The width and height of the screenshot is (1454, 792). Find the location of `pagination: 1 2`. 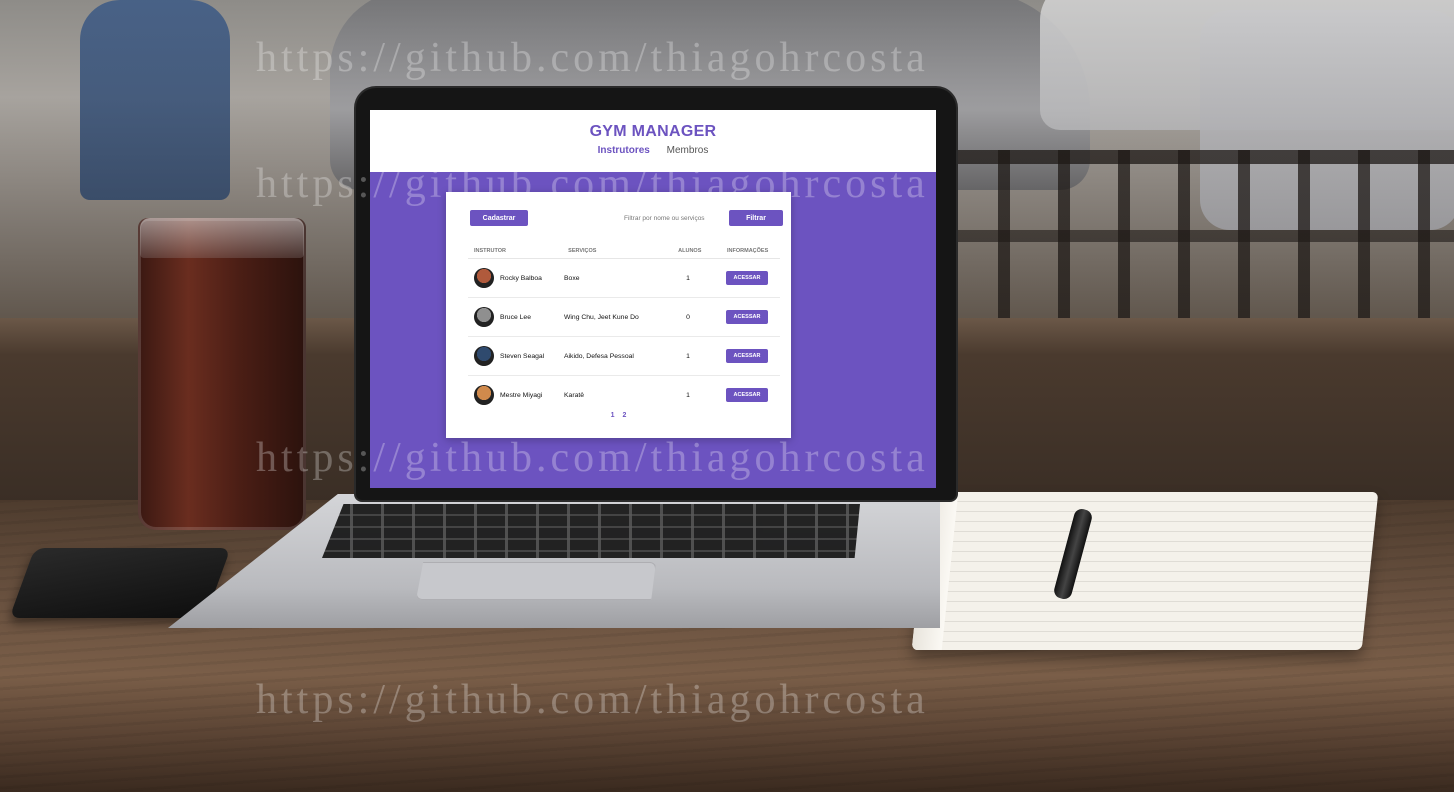

pagination: 1 2 is located at coordinates (618, 415).